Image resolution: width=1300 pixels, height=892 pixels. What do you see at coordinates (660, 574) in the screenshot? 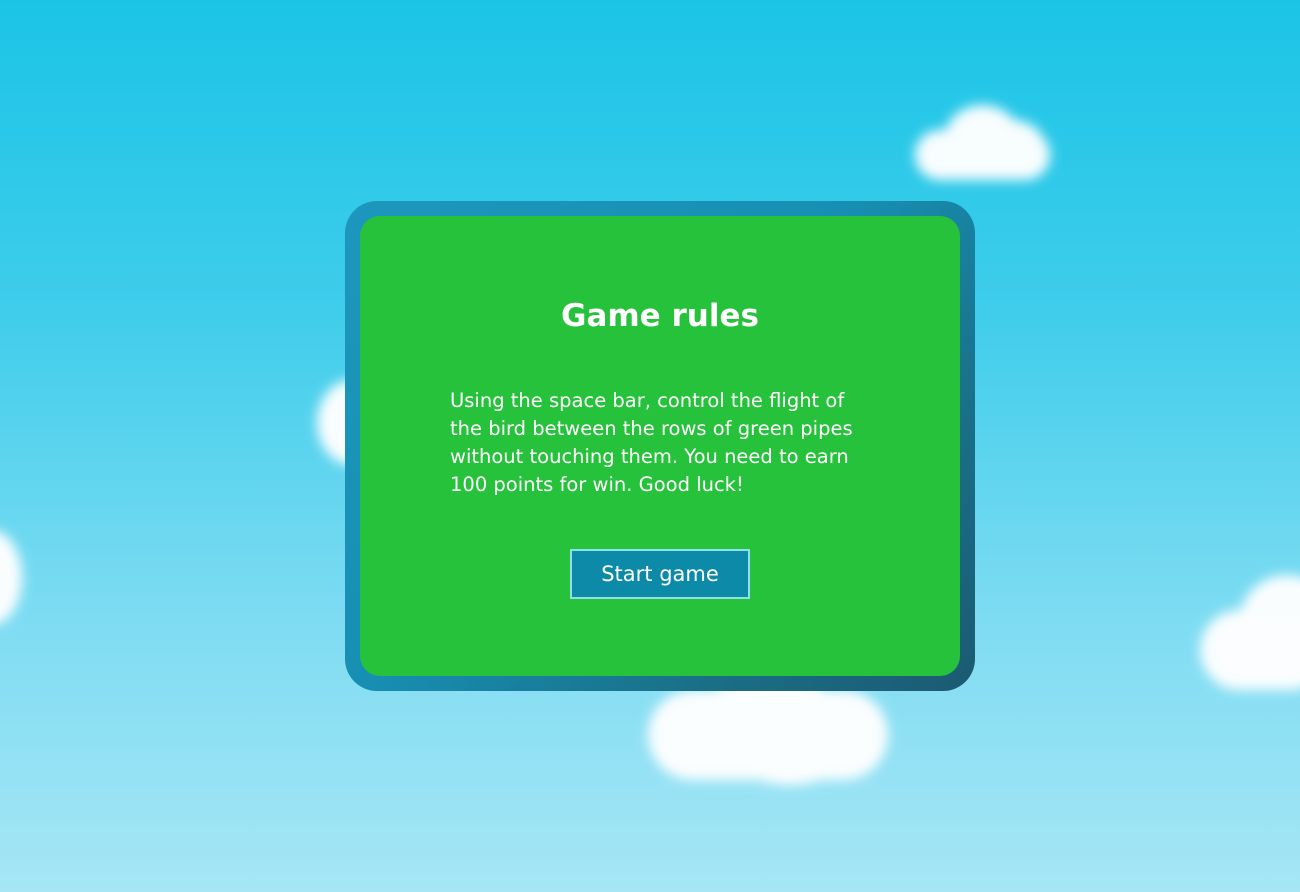
I see `start-game-button: Start game` at bounding box center [660, 574].